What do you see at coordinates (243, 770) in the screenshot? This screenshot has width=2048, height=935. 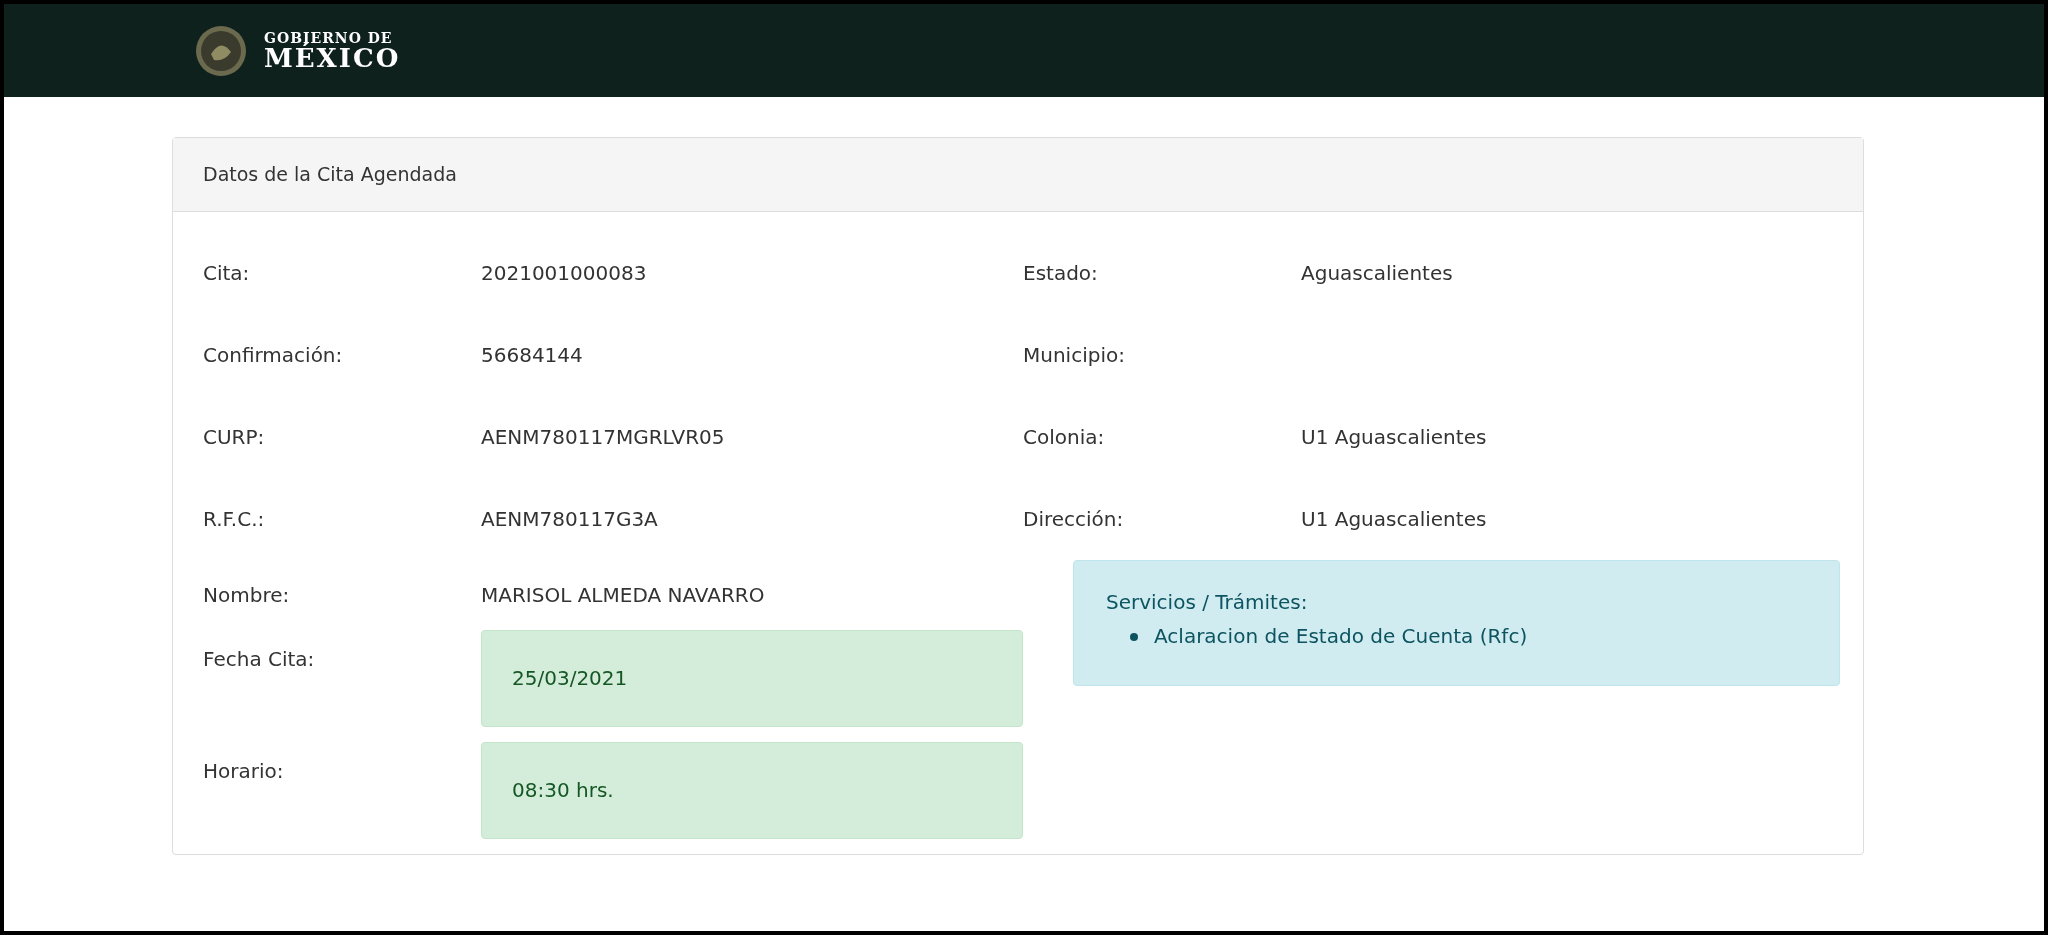 I see `field-label: Horario:` at bounding box center [243, 770].